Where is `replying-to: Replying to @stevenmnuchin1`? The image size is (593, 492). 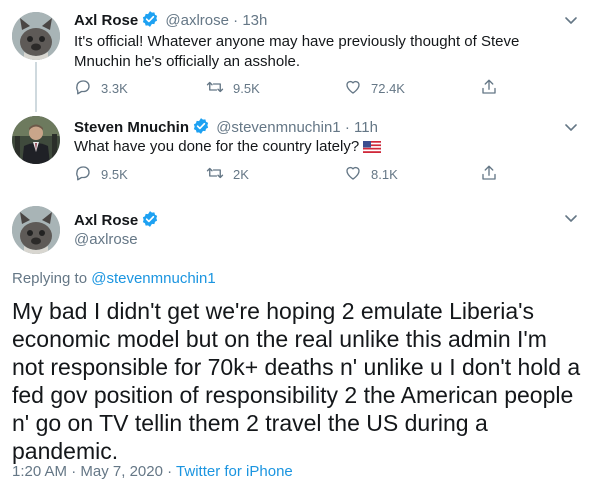 replying-to: Replying to @stevenmnuchin1 is located at coordinates (114, 278).